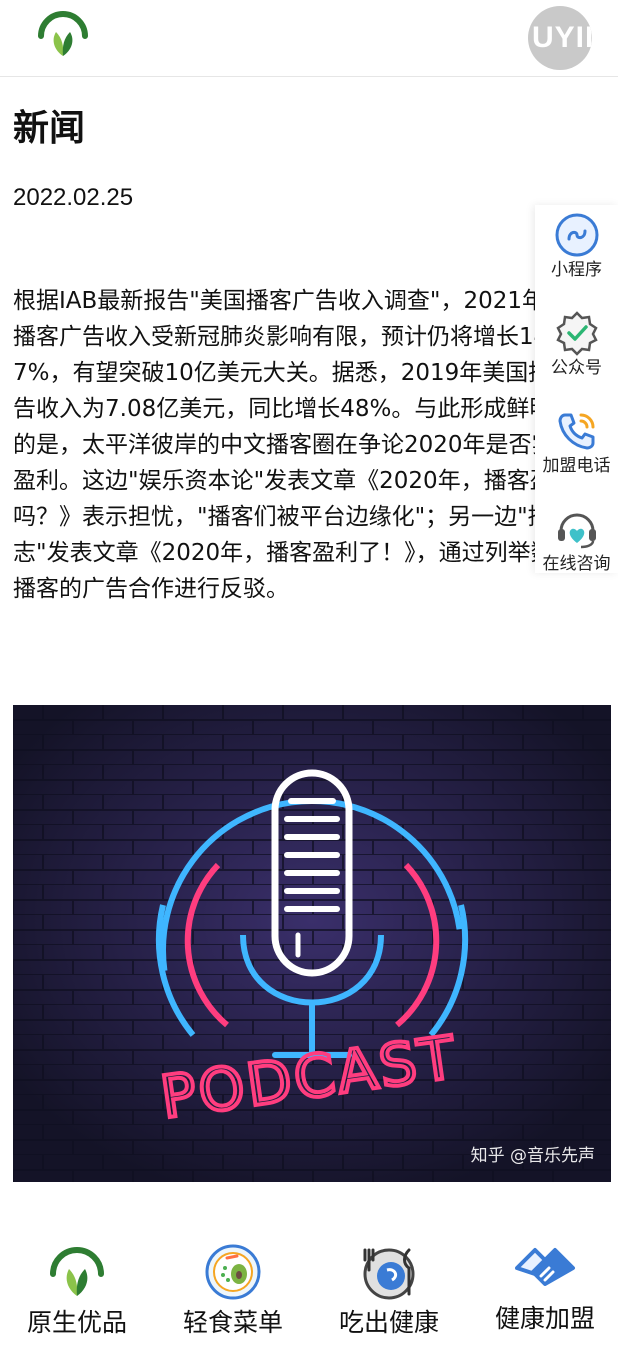 The height and width of the screenshot is (1350, 618). I want to click on image-watermark: 知乎 @音乐先声, so click(532, 1156).